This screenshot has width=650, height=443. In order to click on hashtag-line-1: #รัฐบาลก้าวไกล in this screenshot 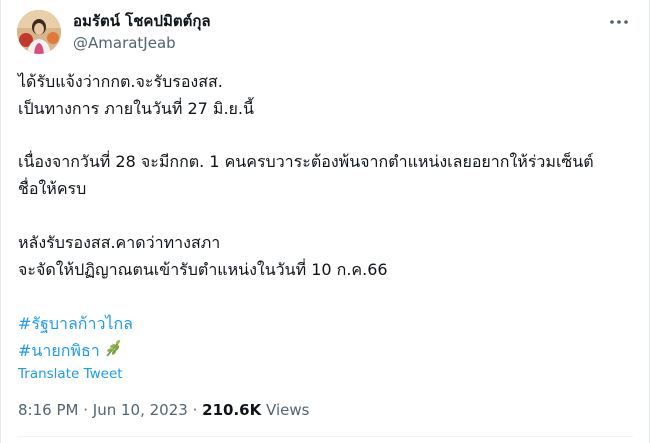, I will do `click(325, 323)`.